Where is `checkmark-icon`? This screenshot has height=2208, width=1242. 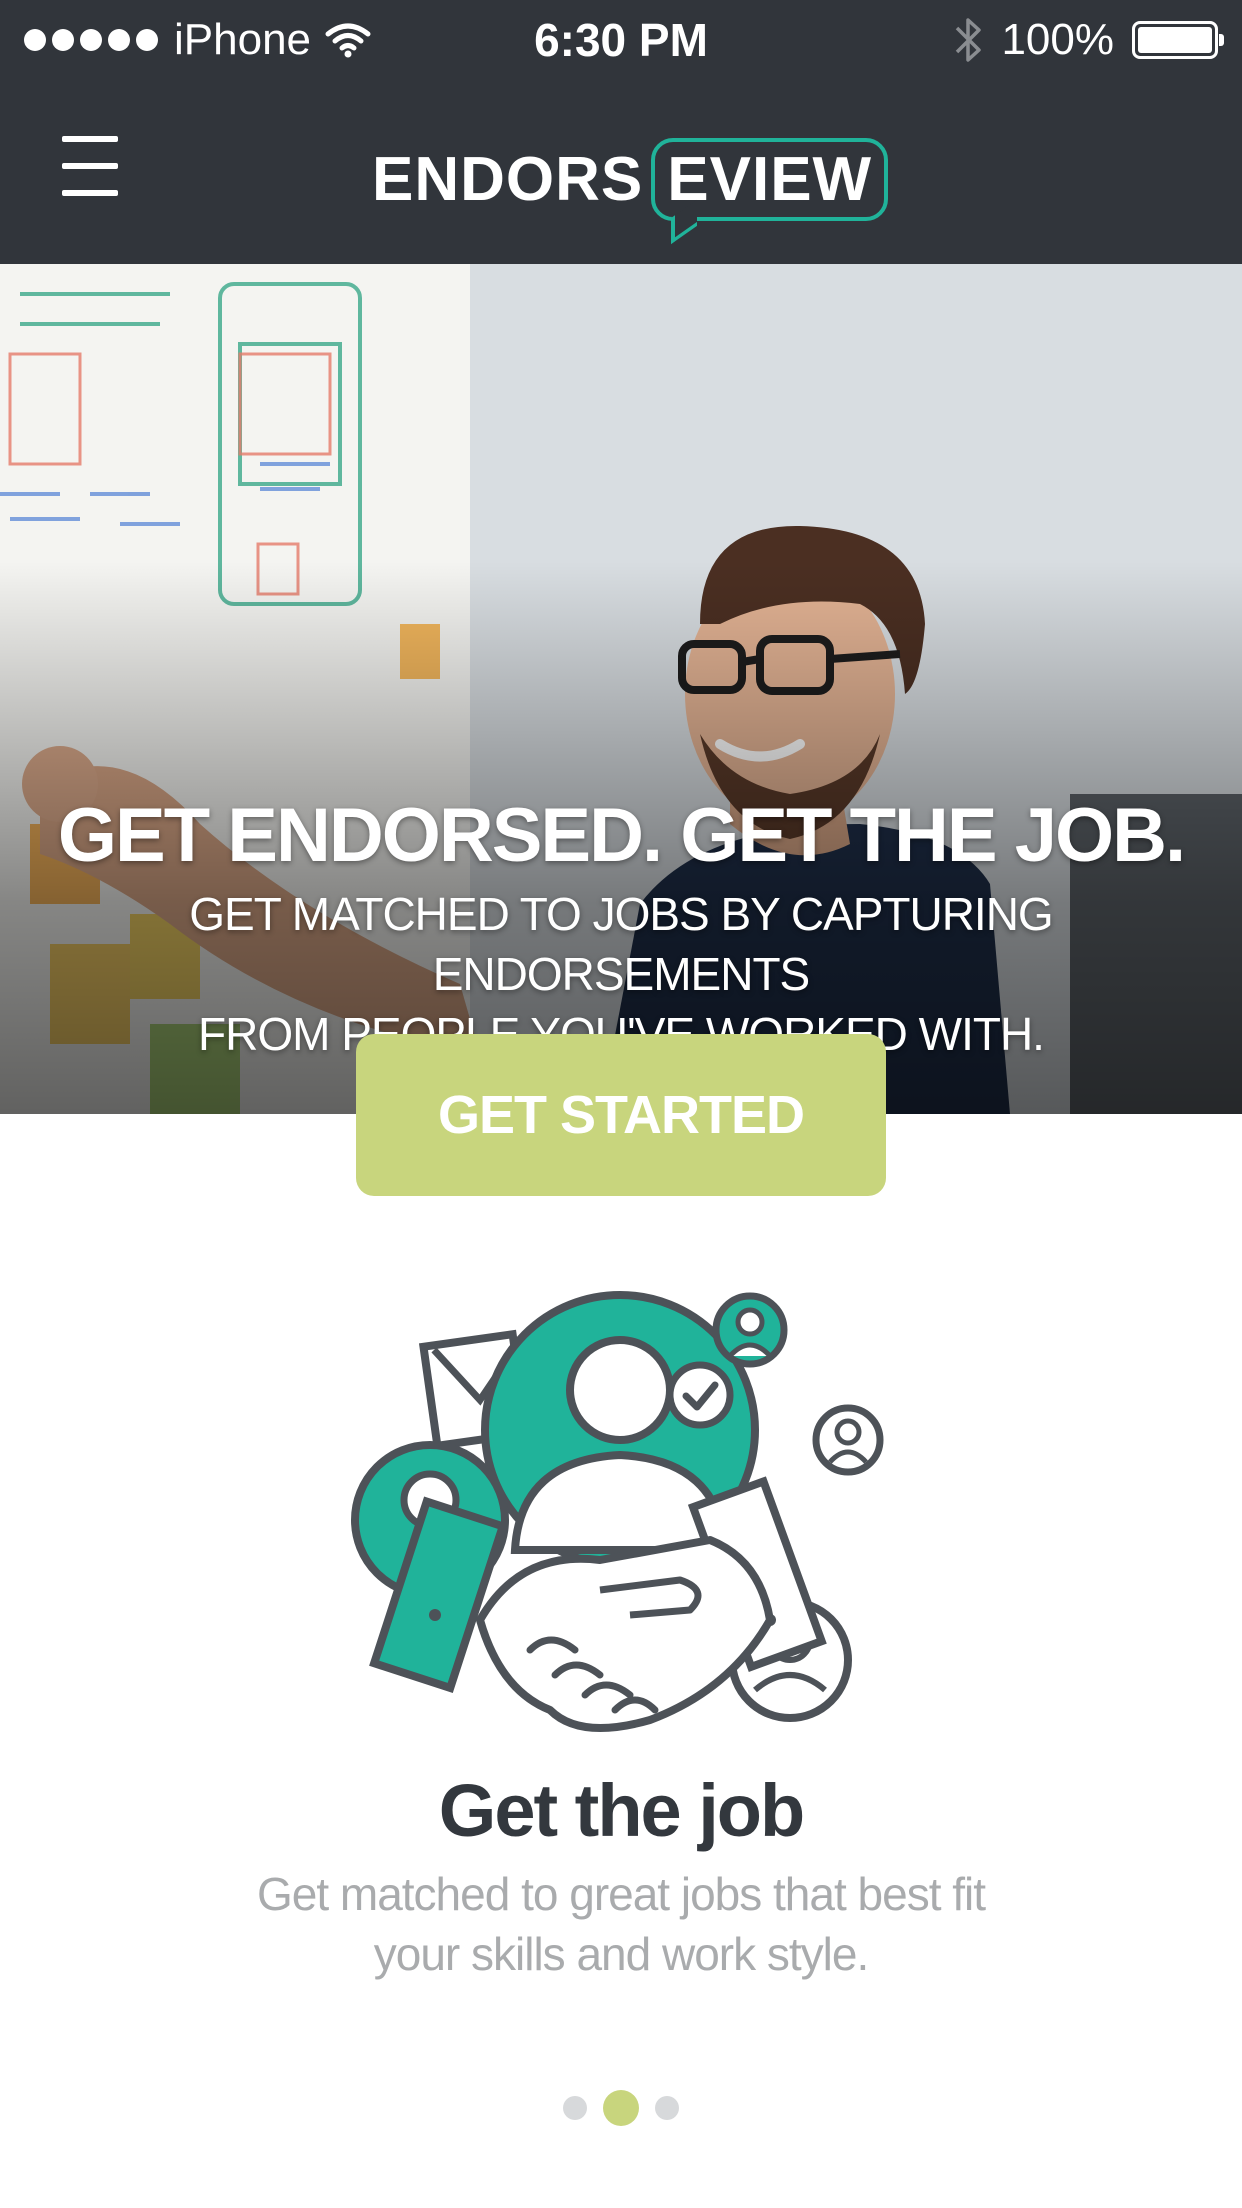
checkmark-icon is located at coordinates (700, 1395).